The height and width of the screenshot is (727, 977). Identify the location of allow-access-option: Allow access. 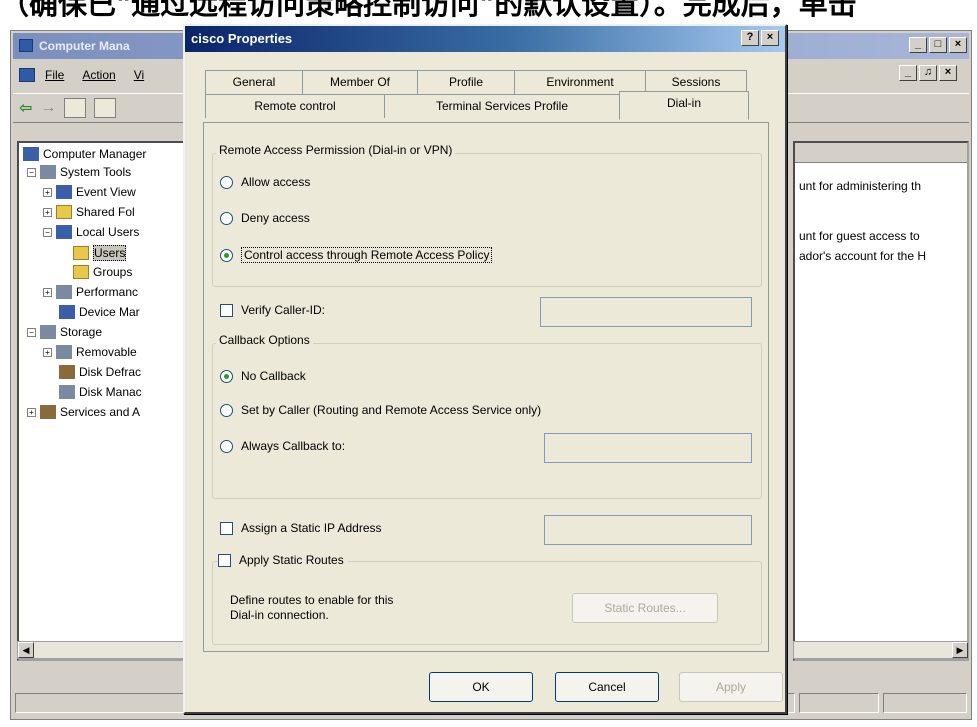
(265, 182).